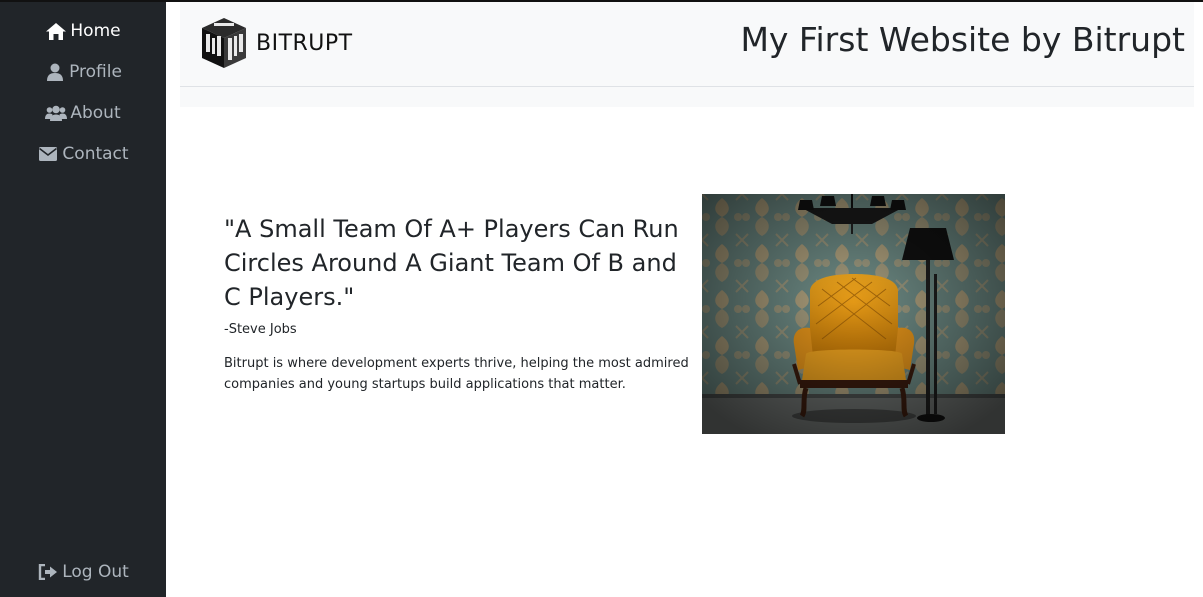 The image size is (1203, 597). Describe the element at coordinates (55, 72) in the screenshot. I see `user-icon` at that location.